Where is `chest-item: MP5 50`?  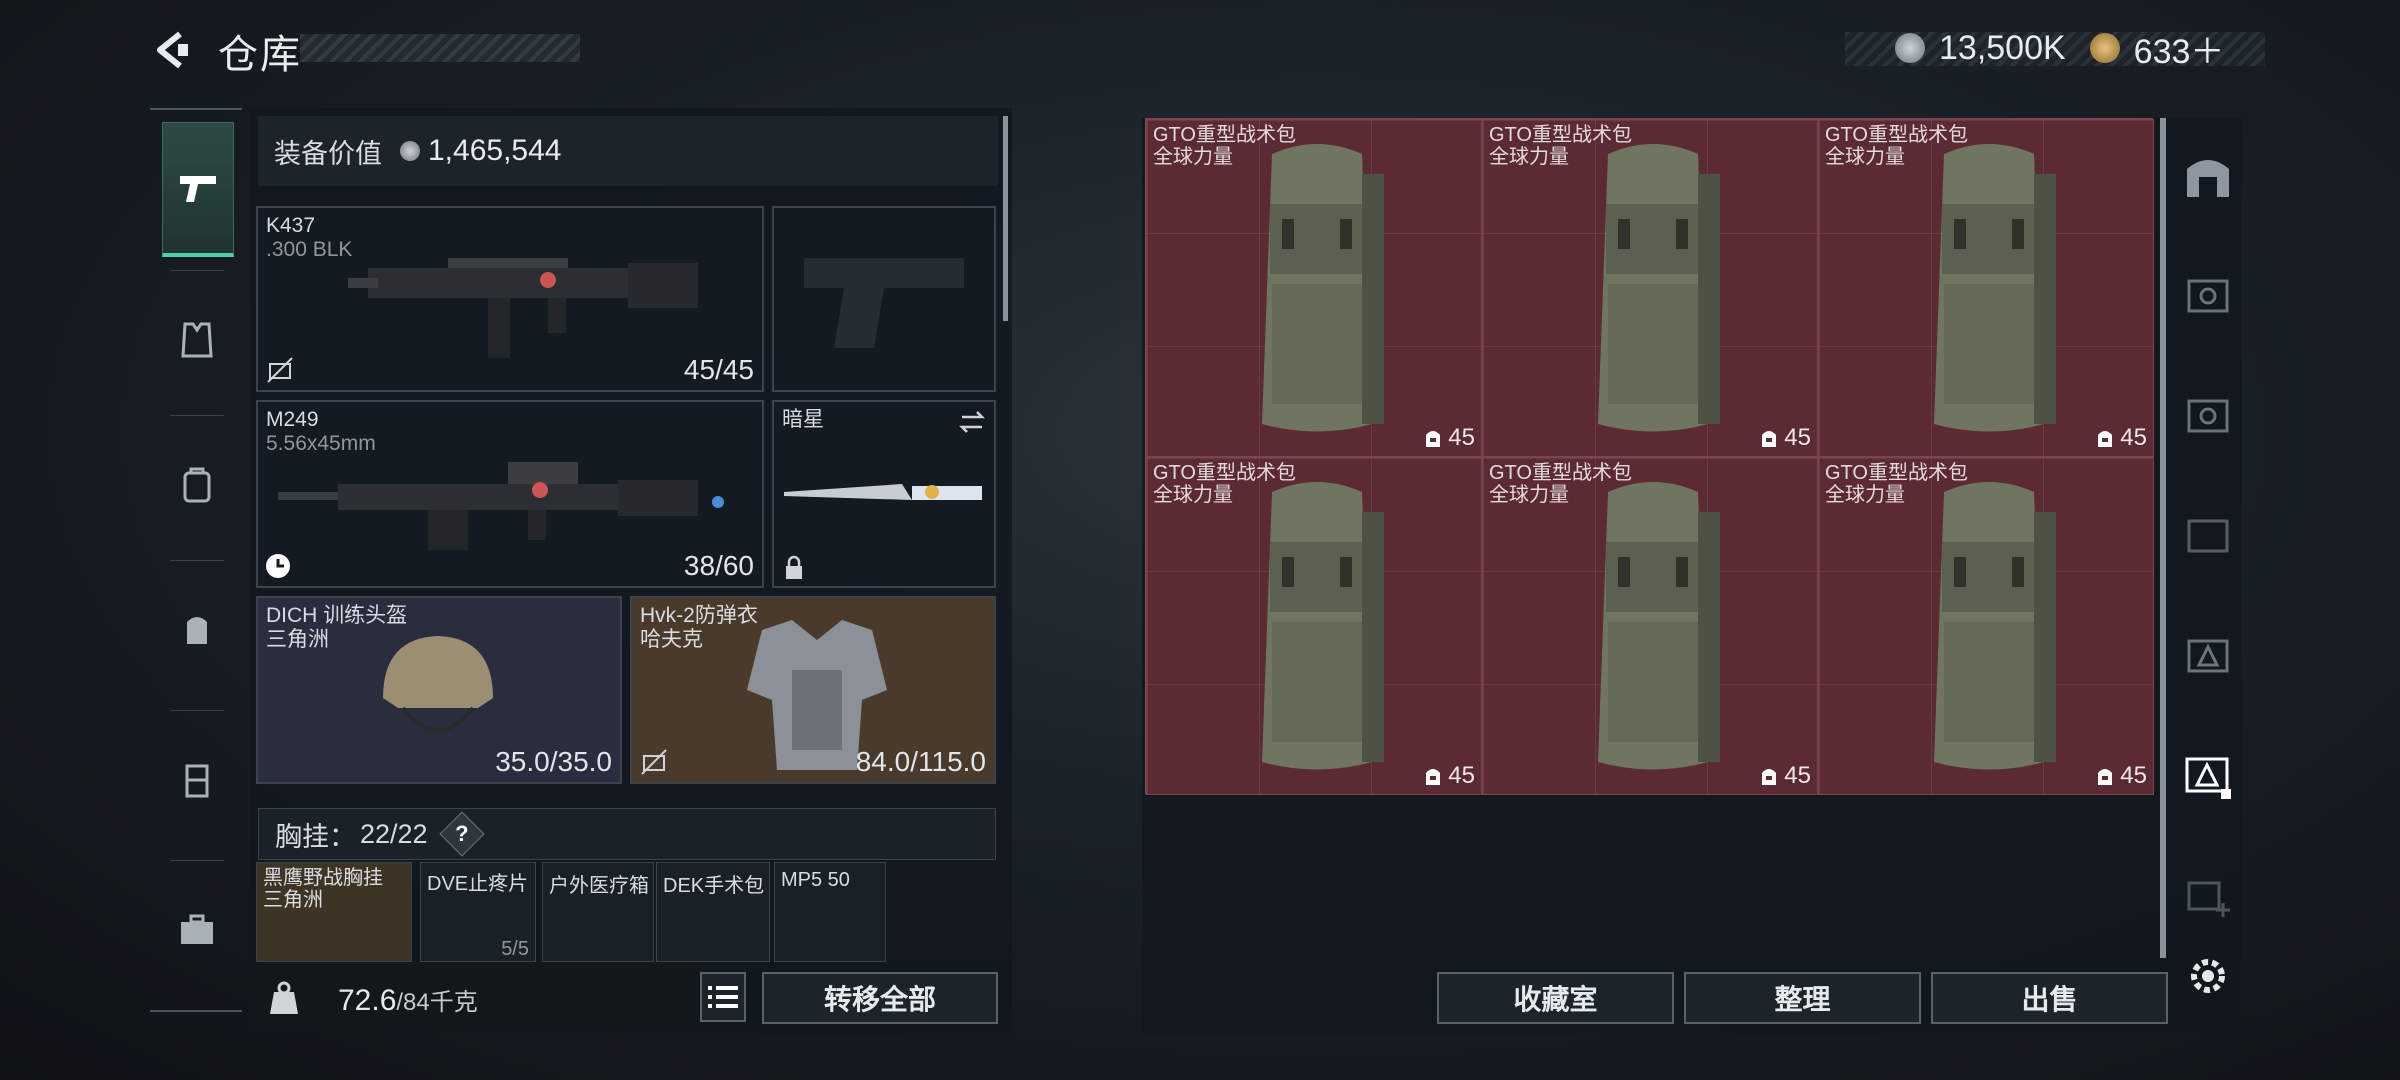
chest-item: MP5 50 is located at coordinates (830, 912).